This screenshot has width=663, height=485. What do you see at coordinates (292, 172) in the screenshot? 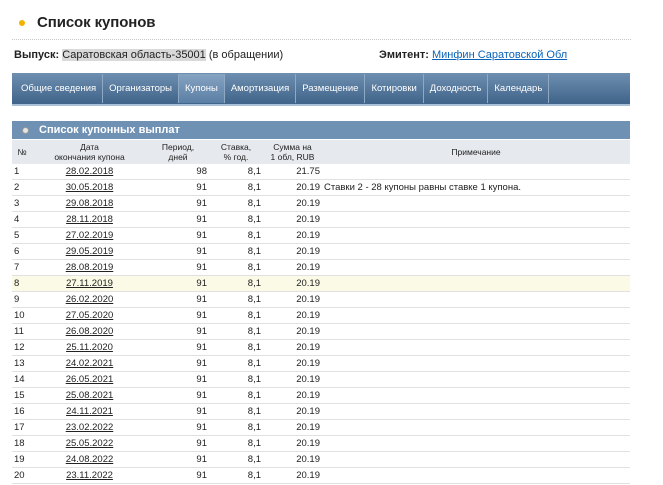
I see `cell-sum: 21.75` at bounding box center [292, 172].